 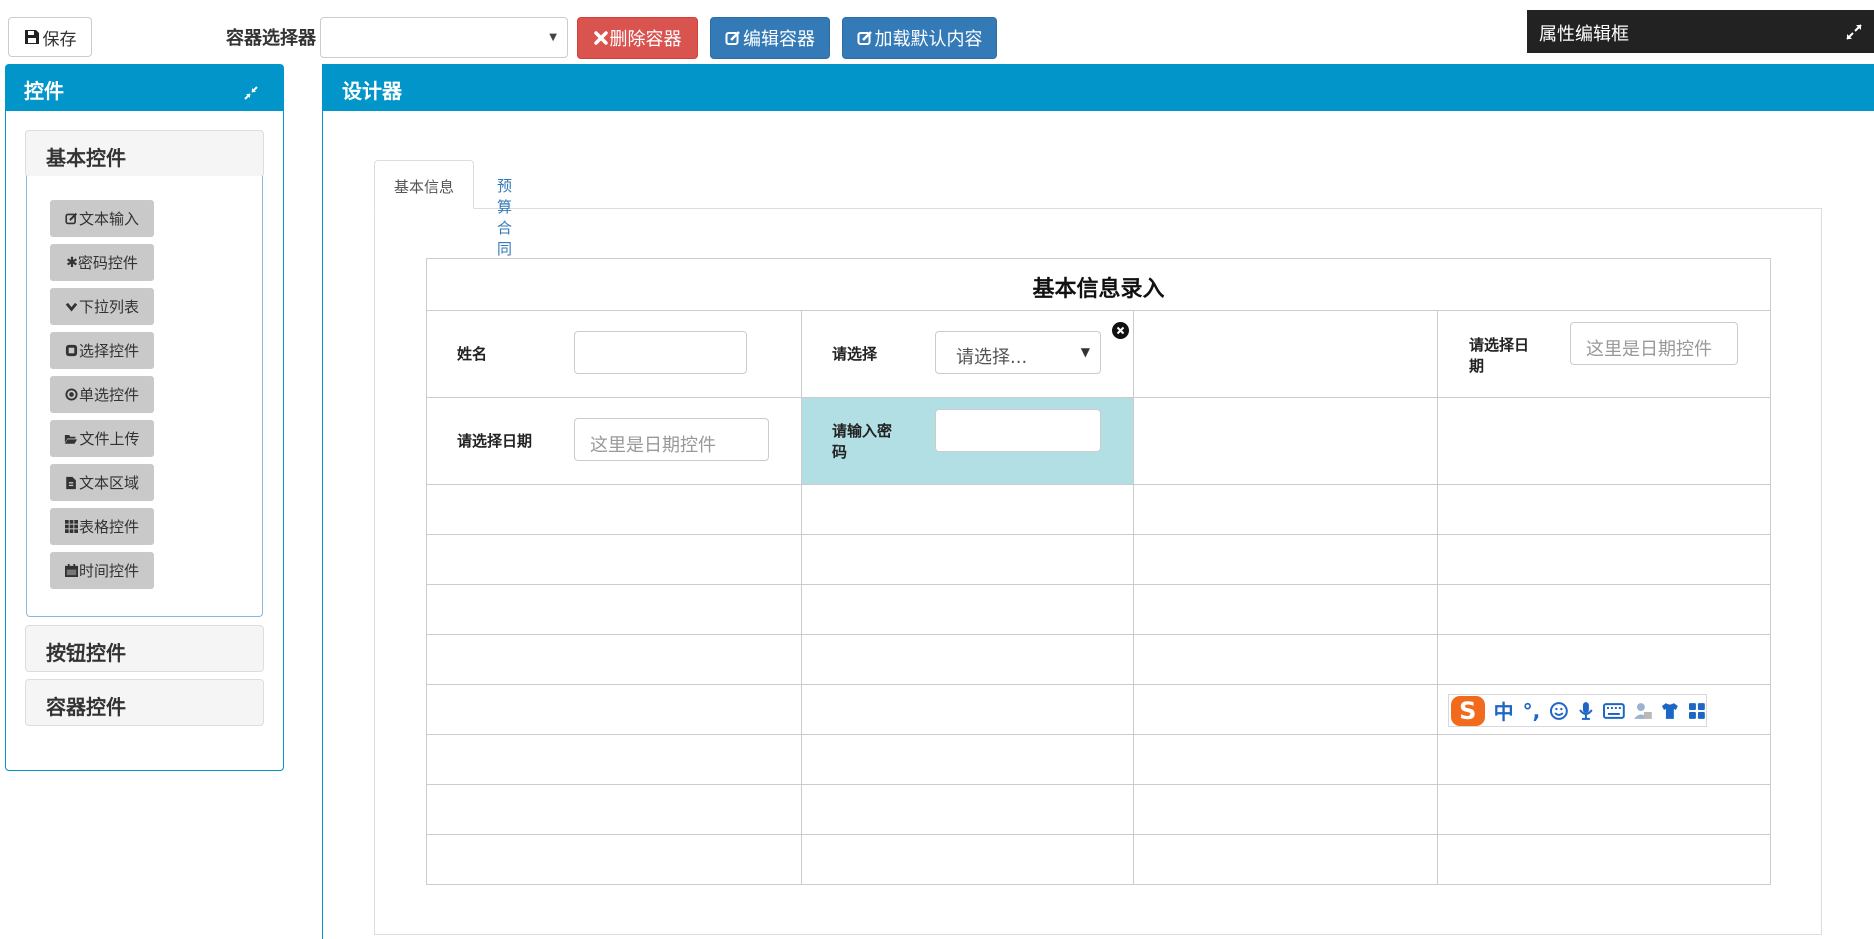 What do you see at coordinates (71, 439) in the screenshot?
I see `folder-open-icon` at bounding box center [71, 439].